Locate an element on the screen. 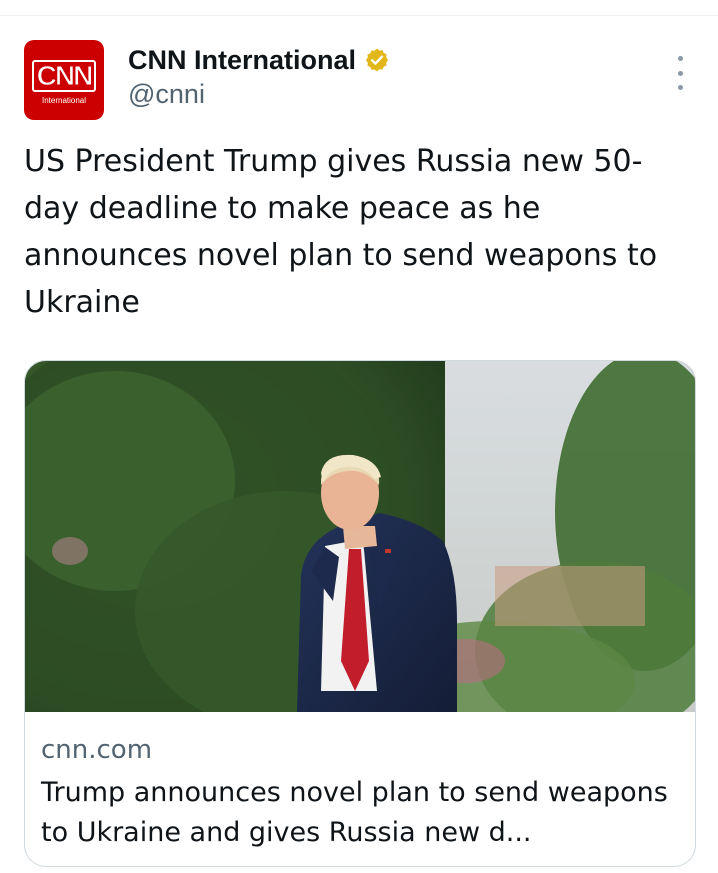  cnn-logo-subtext: International is located at coordinates (64, 100).